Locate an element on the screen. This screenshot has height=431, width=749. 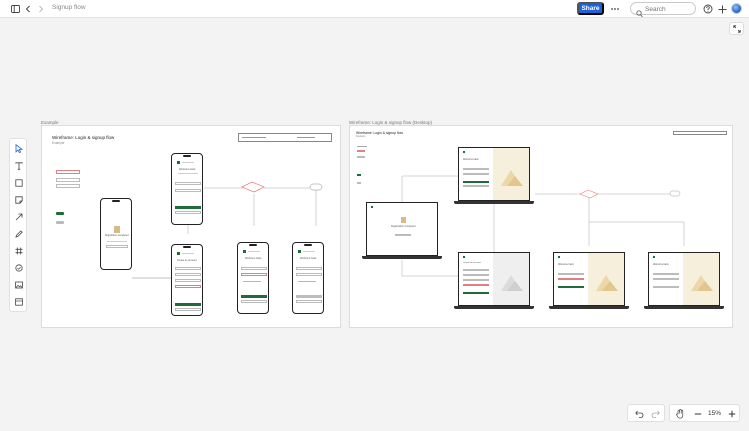
select-tool is located at coordinates (18, 148).